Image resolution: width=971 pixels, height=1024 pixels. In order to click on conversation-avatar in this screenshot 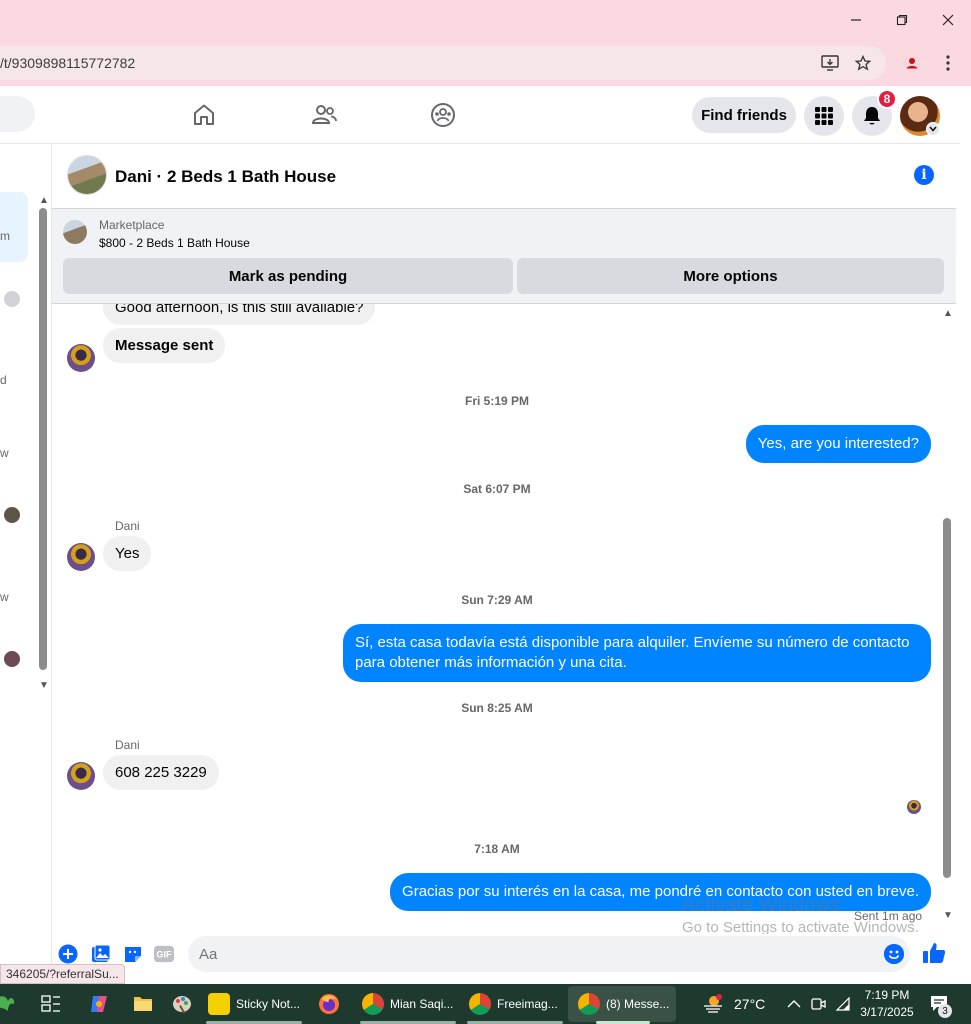, I will do `click(87, 175)`.